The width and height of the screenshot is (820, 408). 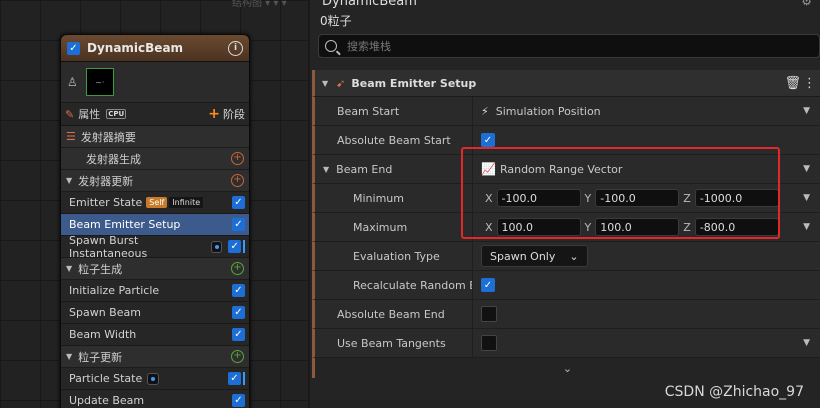 I want to click on search-input, so click(x=547, y=46).